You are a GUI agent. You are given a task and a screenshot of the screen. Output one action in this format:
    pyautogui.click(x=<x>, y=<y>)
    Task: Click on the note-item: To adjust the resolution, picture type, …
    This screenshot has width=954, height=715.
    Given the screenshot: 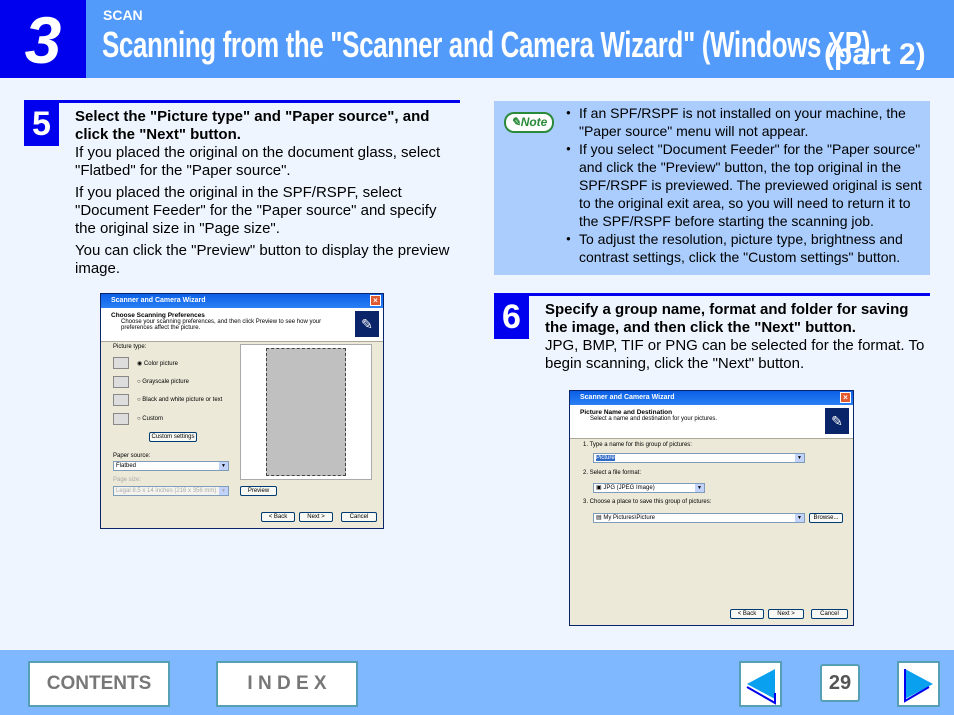 What is the action you would take?
    pyautogui.click(x=746, y=248)
    